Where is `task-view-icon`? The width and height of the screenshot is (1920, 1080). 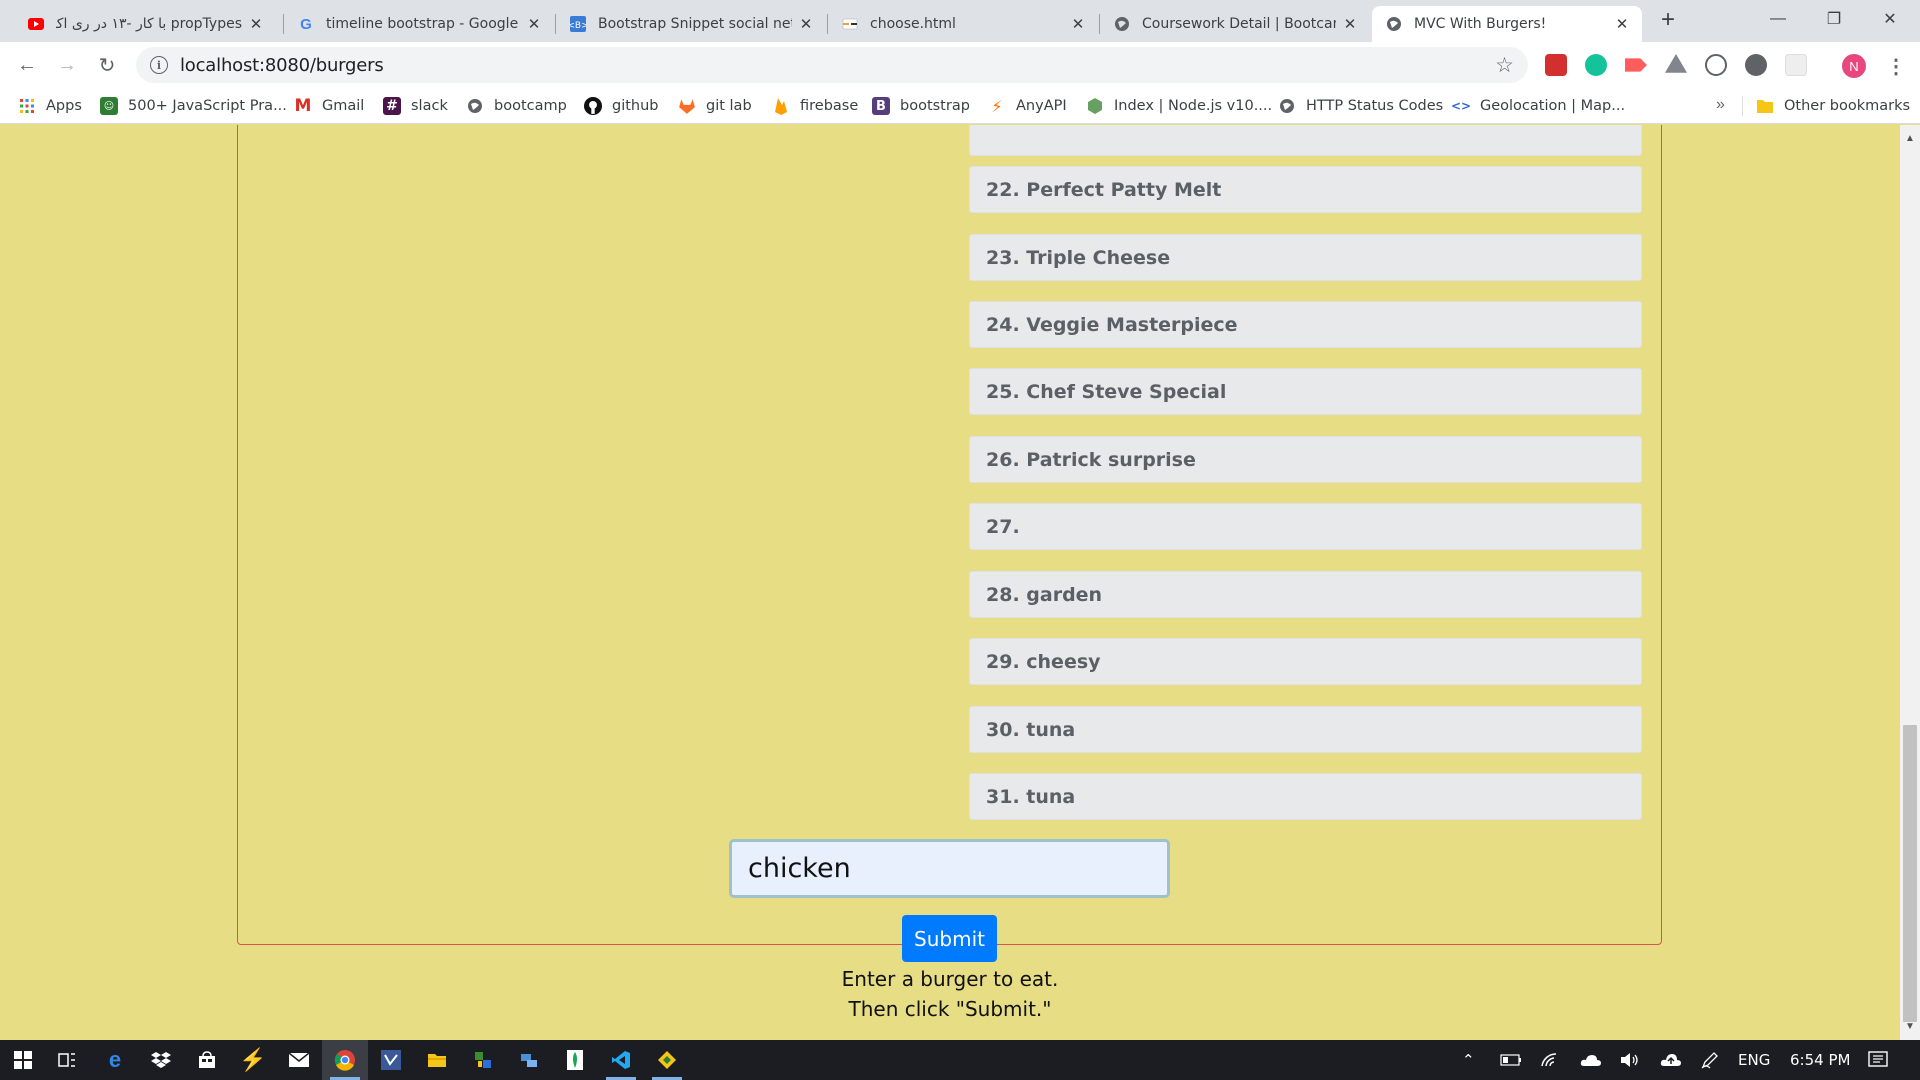 task-view-icon is located at coordinates (67, 1060).